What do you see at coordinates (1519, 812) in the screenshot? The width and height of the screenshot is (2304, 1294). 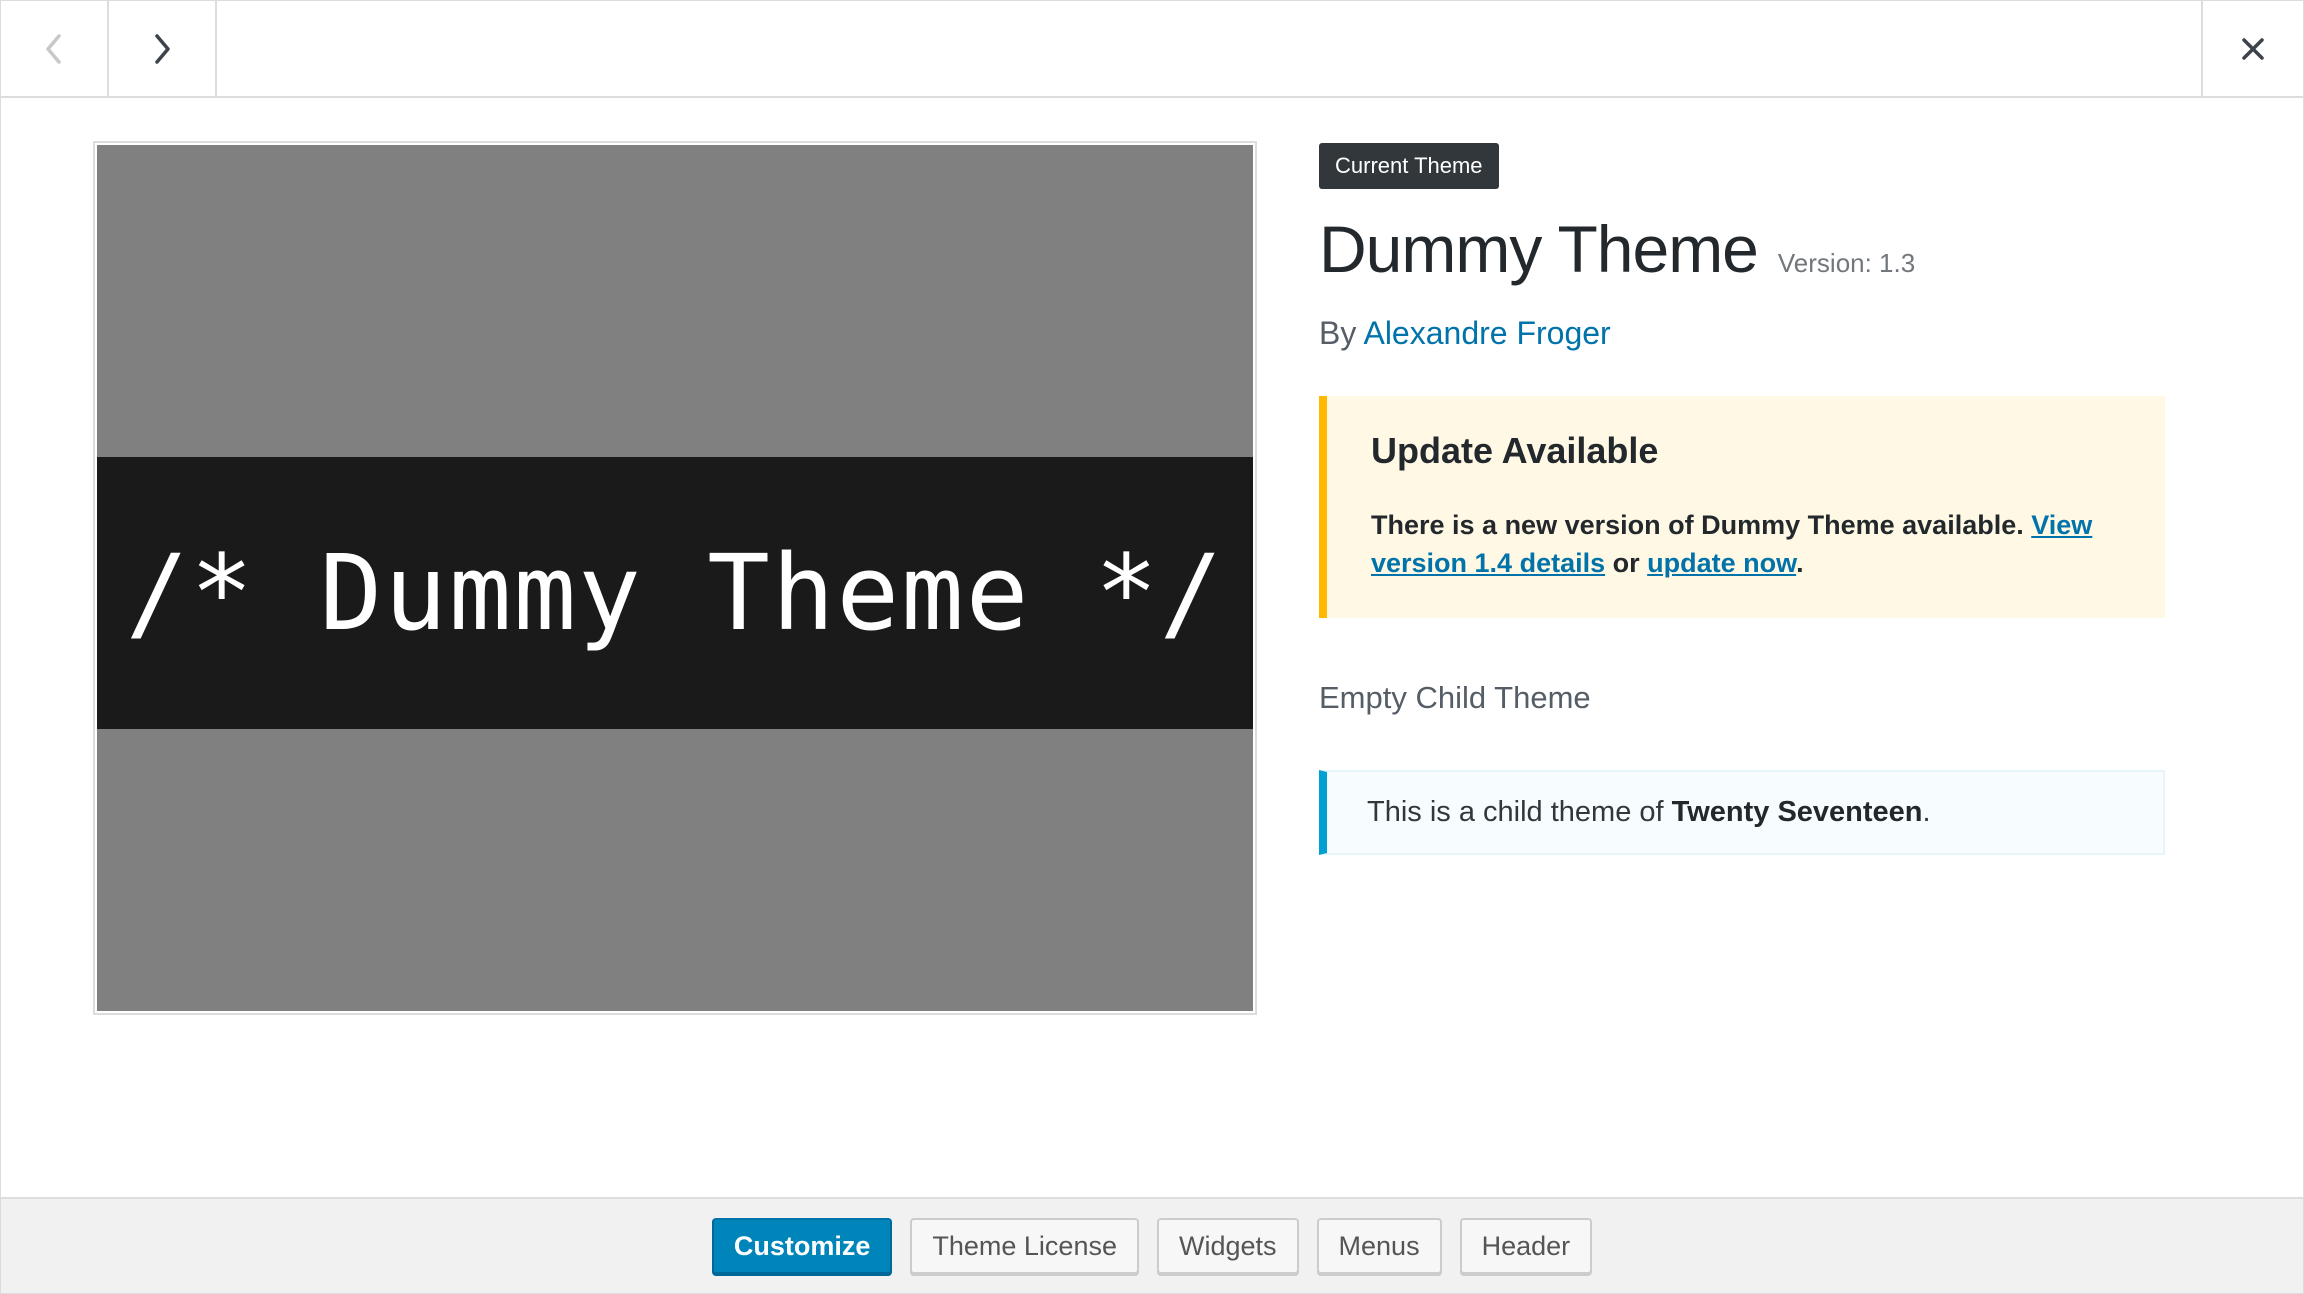 I see `parent-text-before: This is a child theme of` at bounding box center [1519, 812].